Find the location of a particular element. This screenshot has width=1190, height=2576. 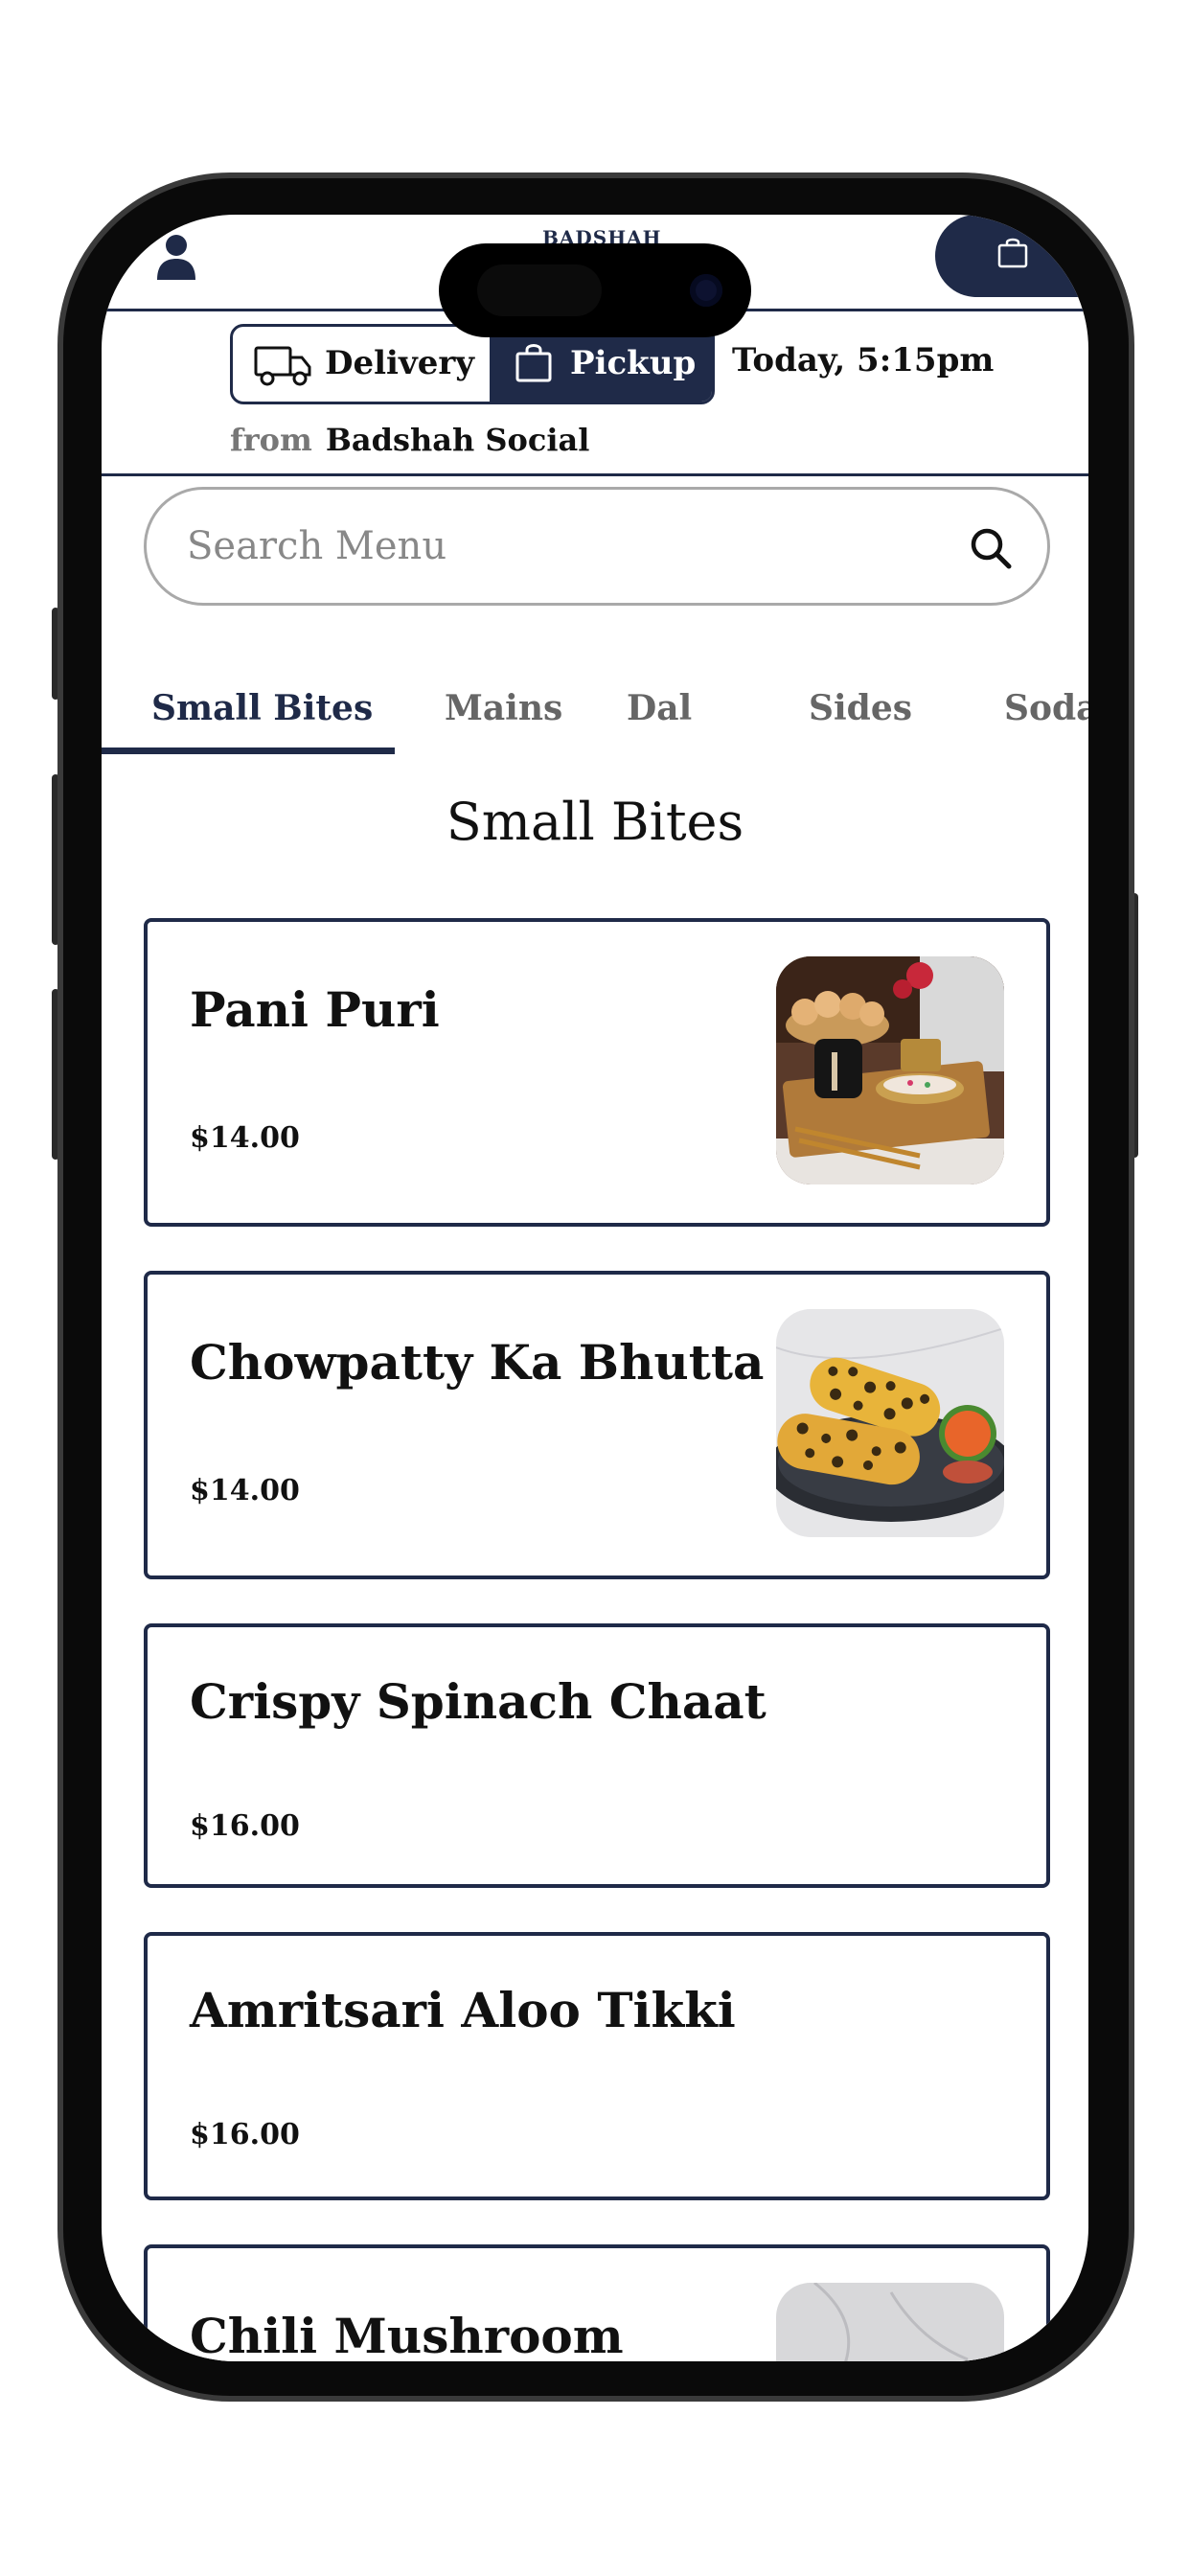

chili-mushroom-photo is located at coordinates (890, 2322).